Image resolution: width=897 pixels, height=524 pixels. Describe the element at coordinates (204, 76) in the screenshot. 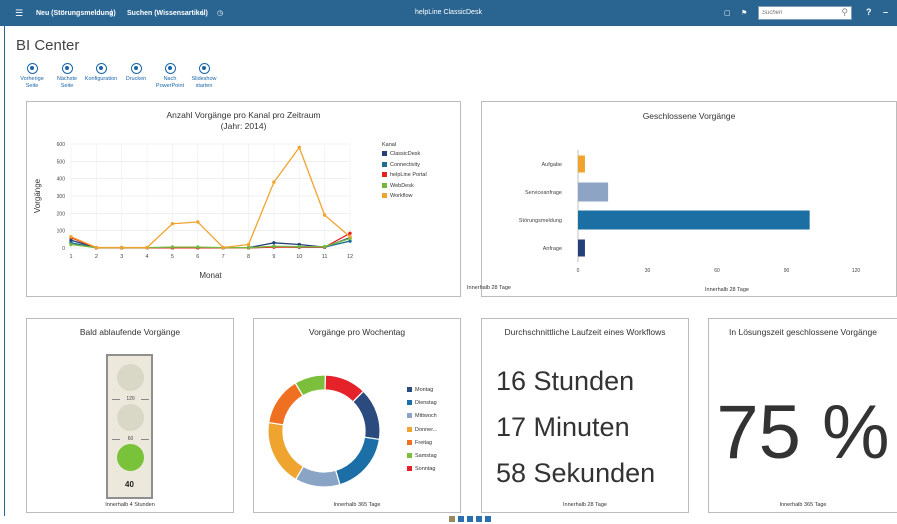

I see `slideshow-button: Slideshow starten` at that location.